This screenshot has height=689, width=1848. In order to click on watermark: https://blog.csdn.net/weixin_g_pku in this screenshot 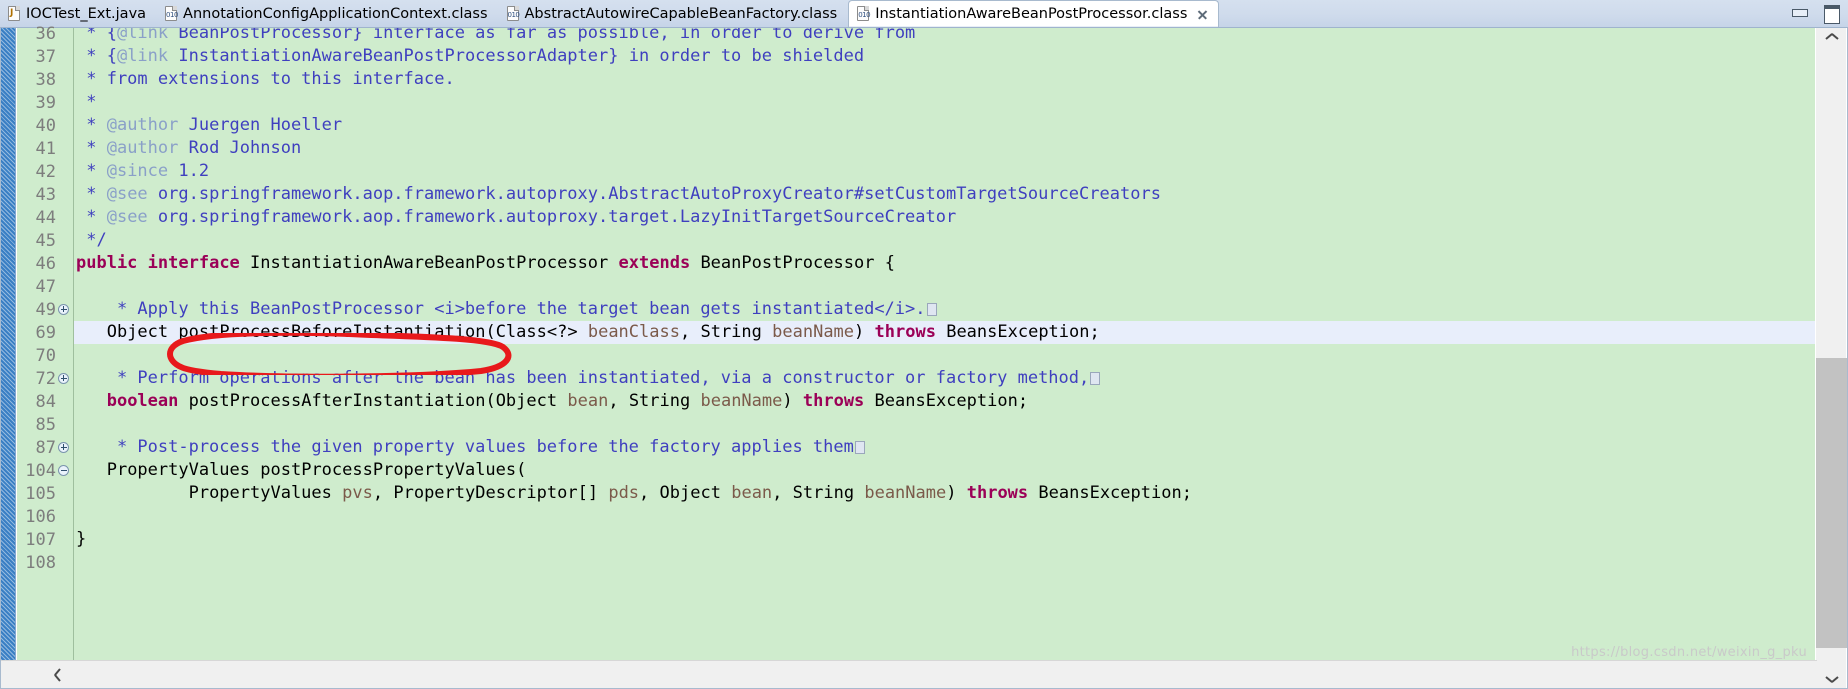, I will do `click(1689, 652)`.